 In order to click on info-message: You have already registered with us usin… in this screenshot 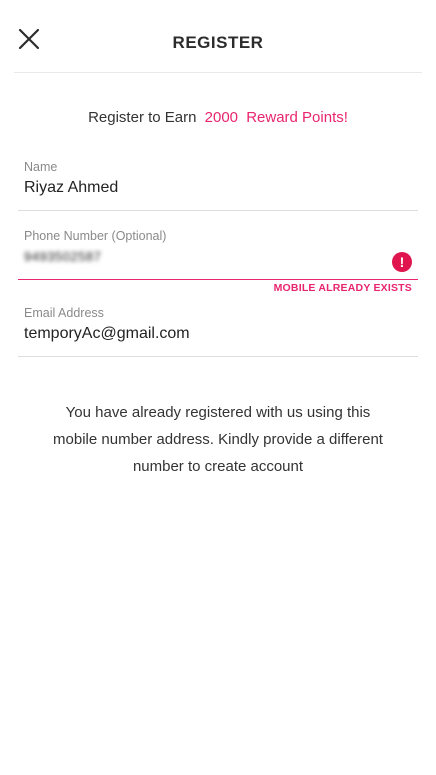, I will do `click(218, 439)`.